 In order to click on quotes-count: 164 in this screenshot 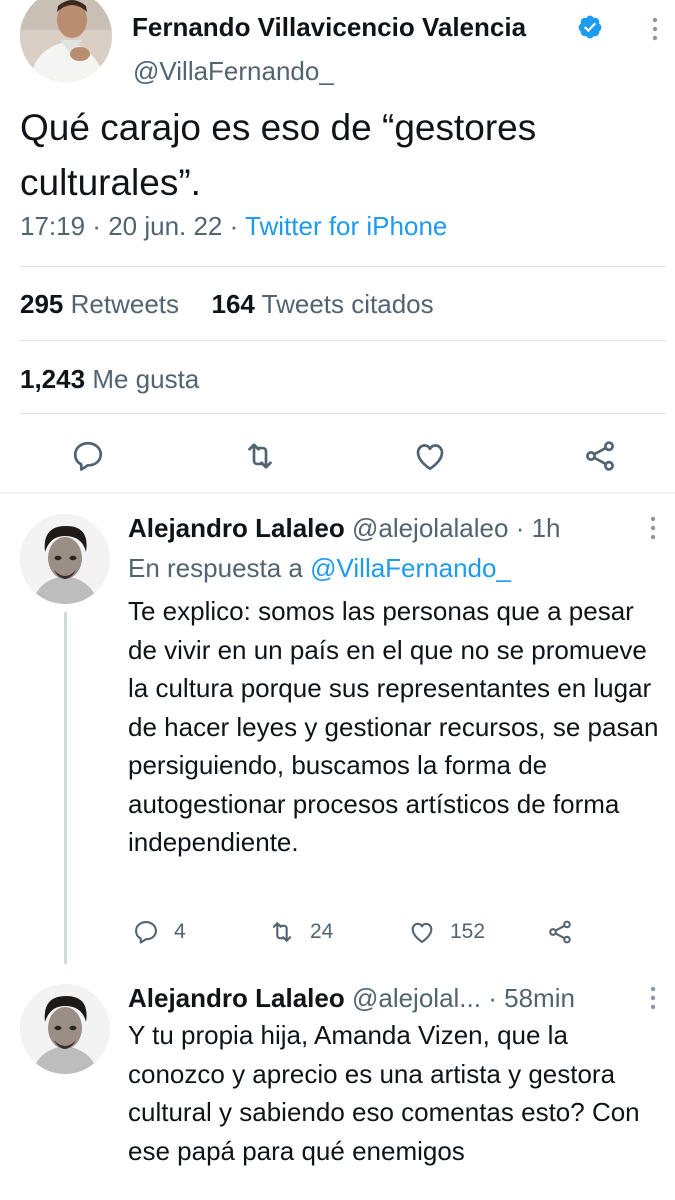, I will do `click(233, 304)`.